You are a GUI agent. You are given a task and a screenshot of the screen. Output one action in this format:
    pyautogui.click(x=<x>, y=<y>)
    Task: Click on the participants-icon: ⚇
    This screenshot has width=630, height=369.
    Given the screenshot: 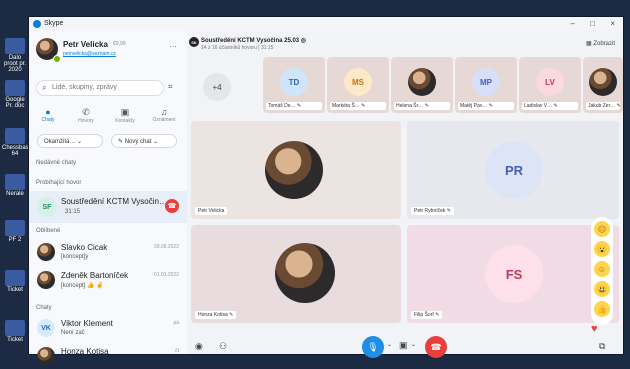 What is the action you would take?
    pyautogui.click(x=223, y=346)
    